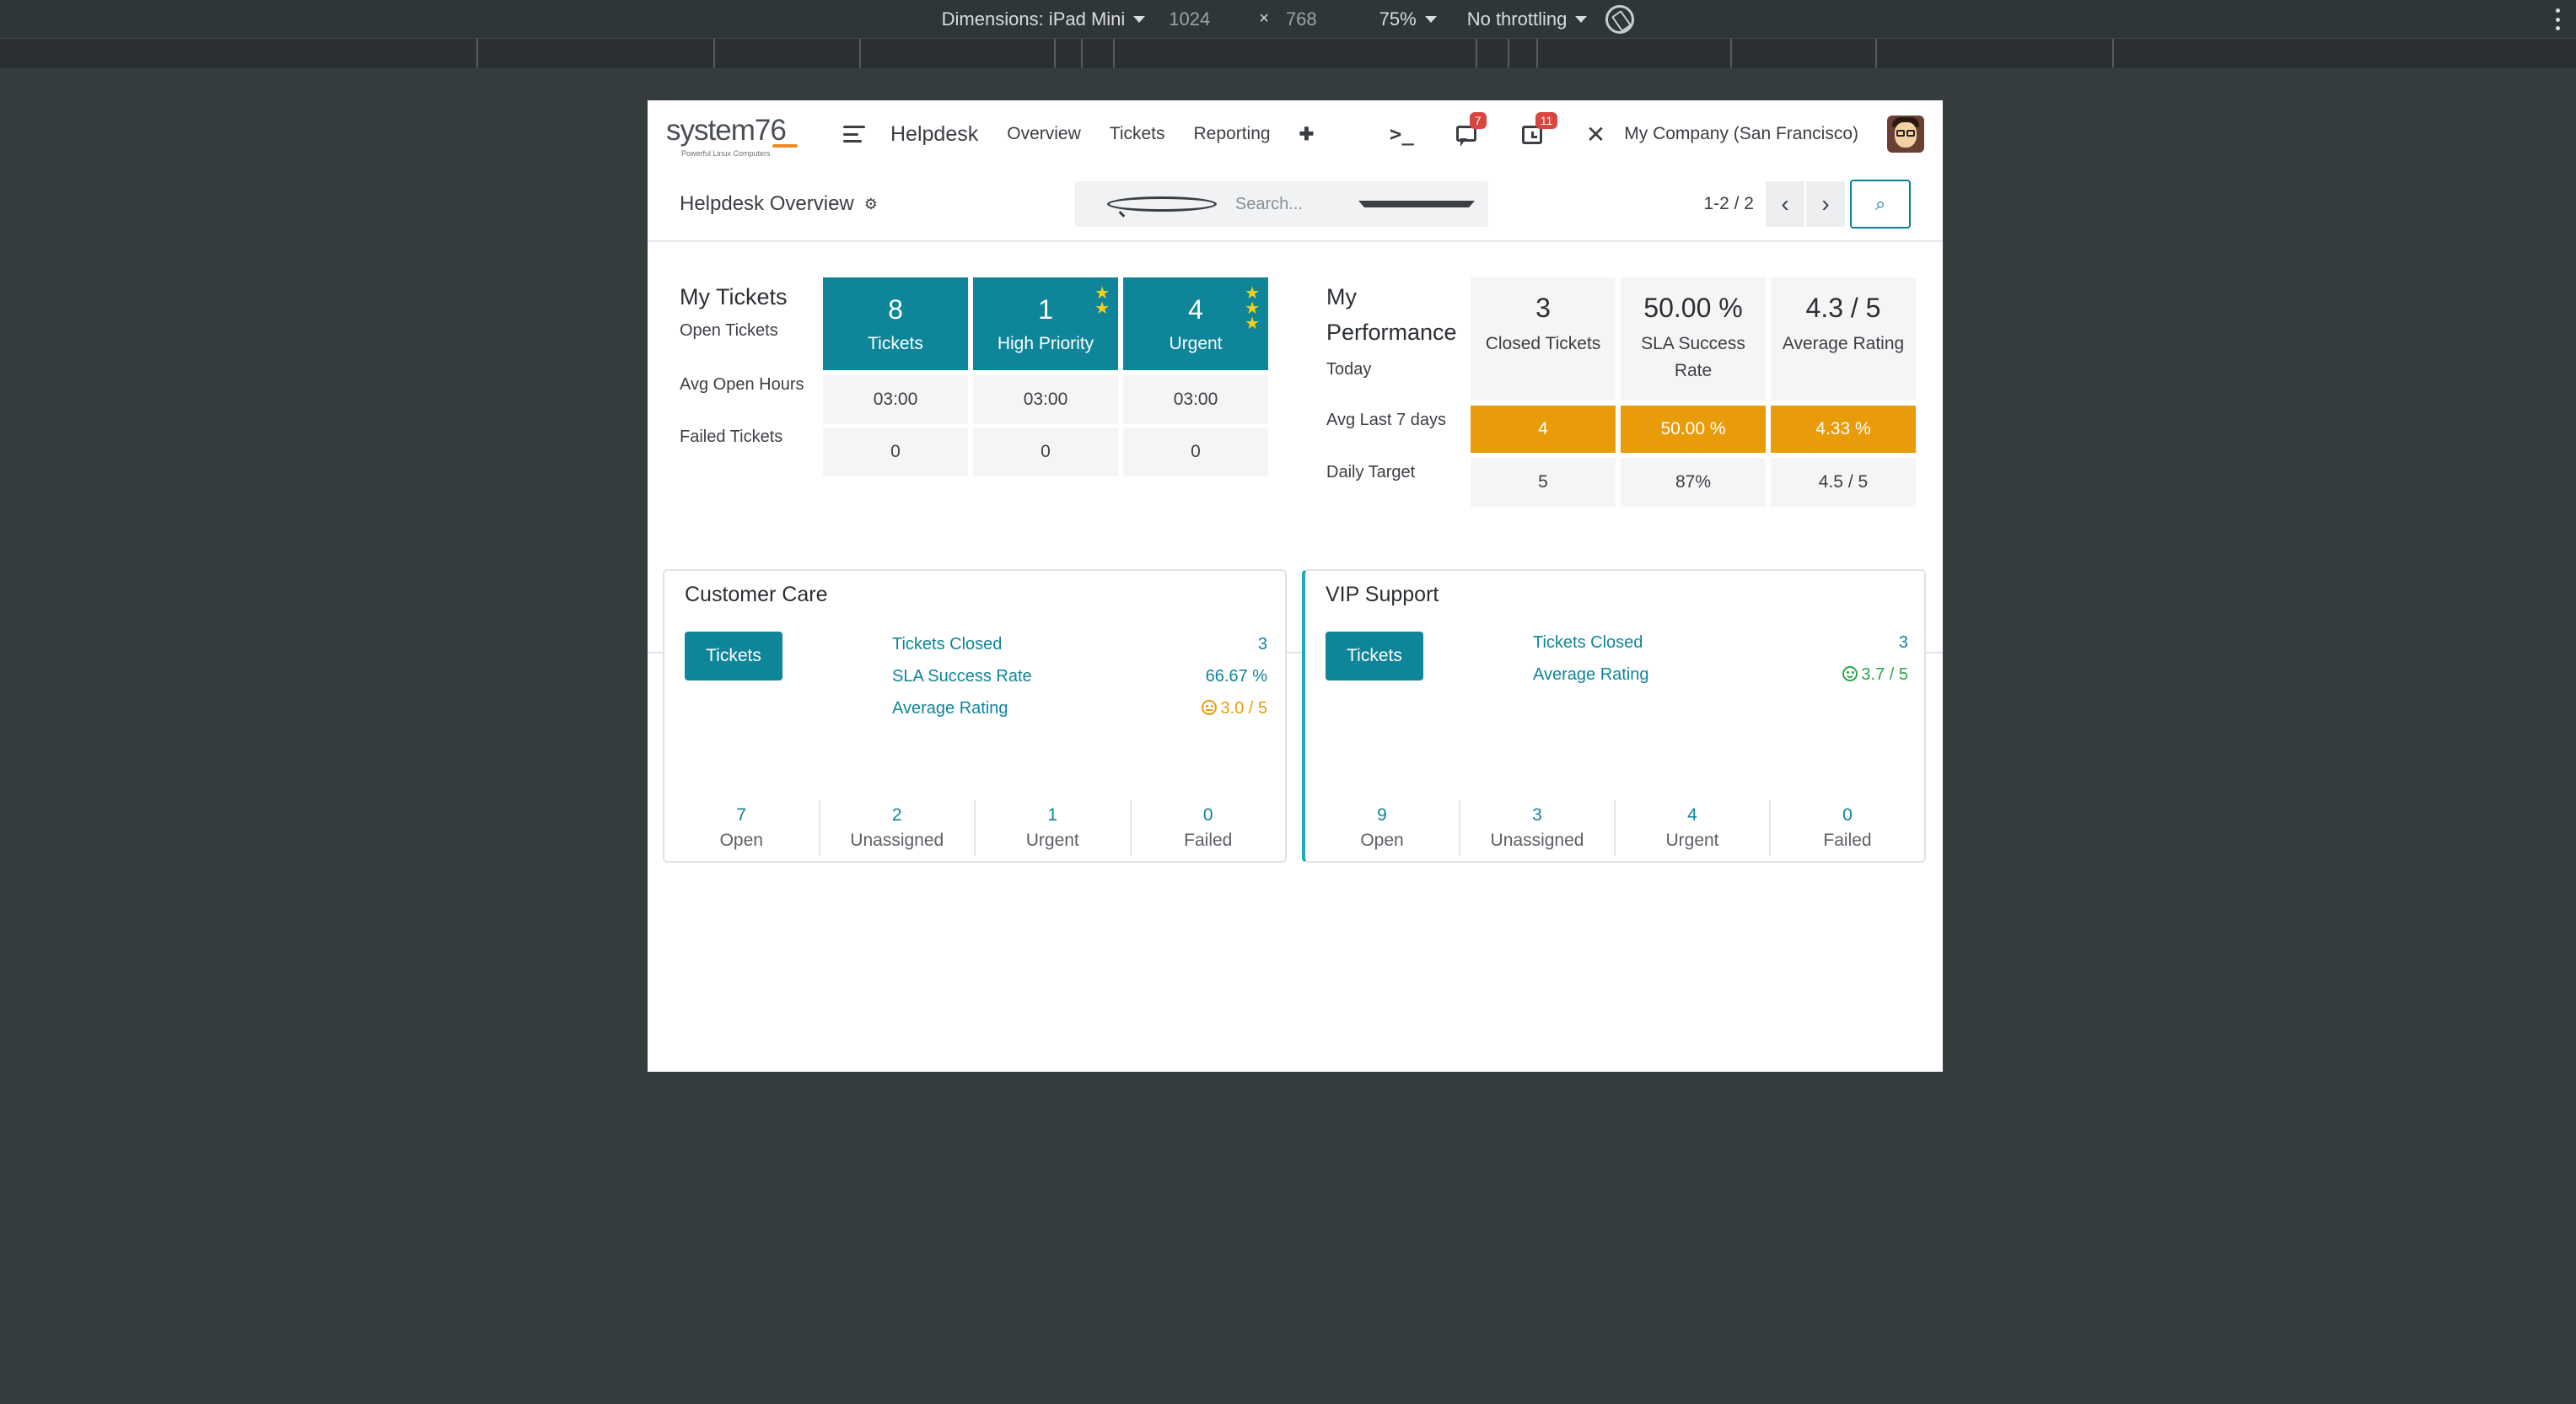 The width and height of the screenshot is (2576, 1404). What do you see at coordinates (734, 296) in the screenshot?
I see `my-tickets-title: My Tickets` at bounding box center [734, 296].